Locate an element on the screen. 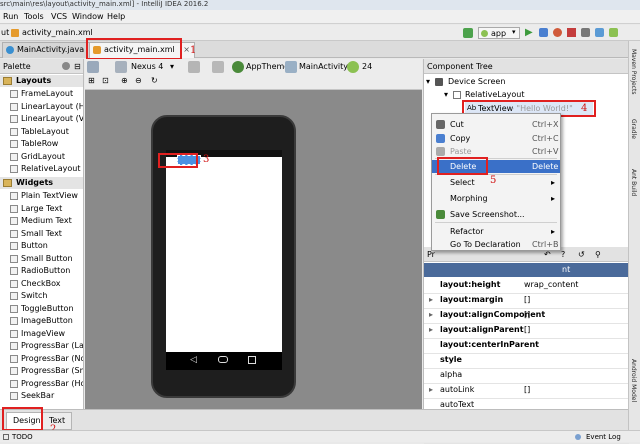  palette-widget-item: ImageButton is located at coordinates (41, 321).